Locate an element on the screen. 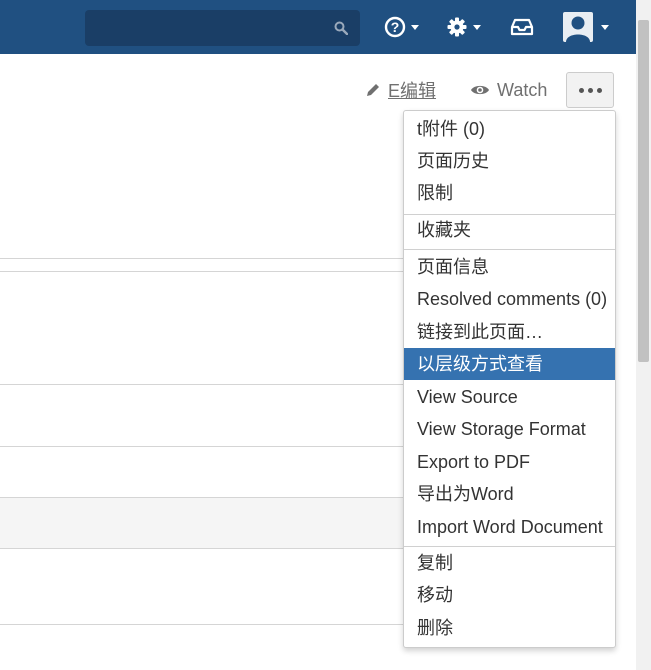  question-circle-icon: ? is located at coordinates (395, 27).